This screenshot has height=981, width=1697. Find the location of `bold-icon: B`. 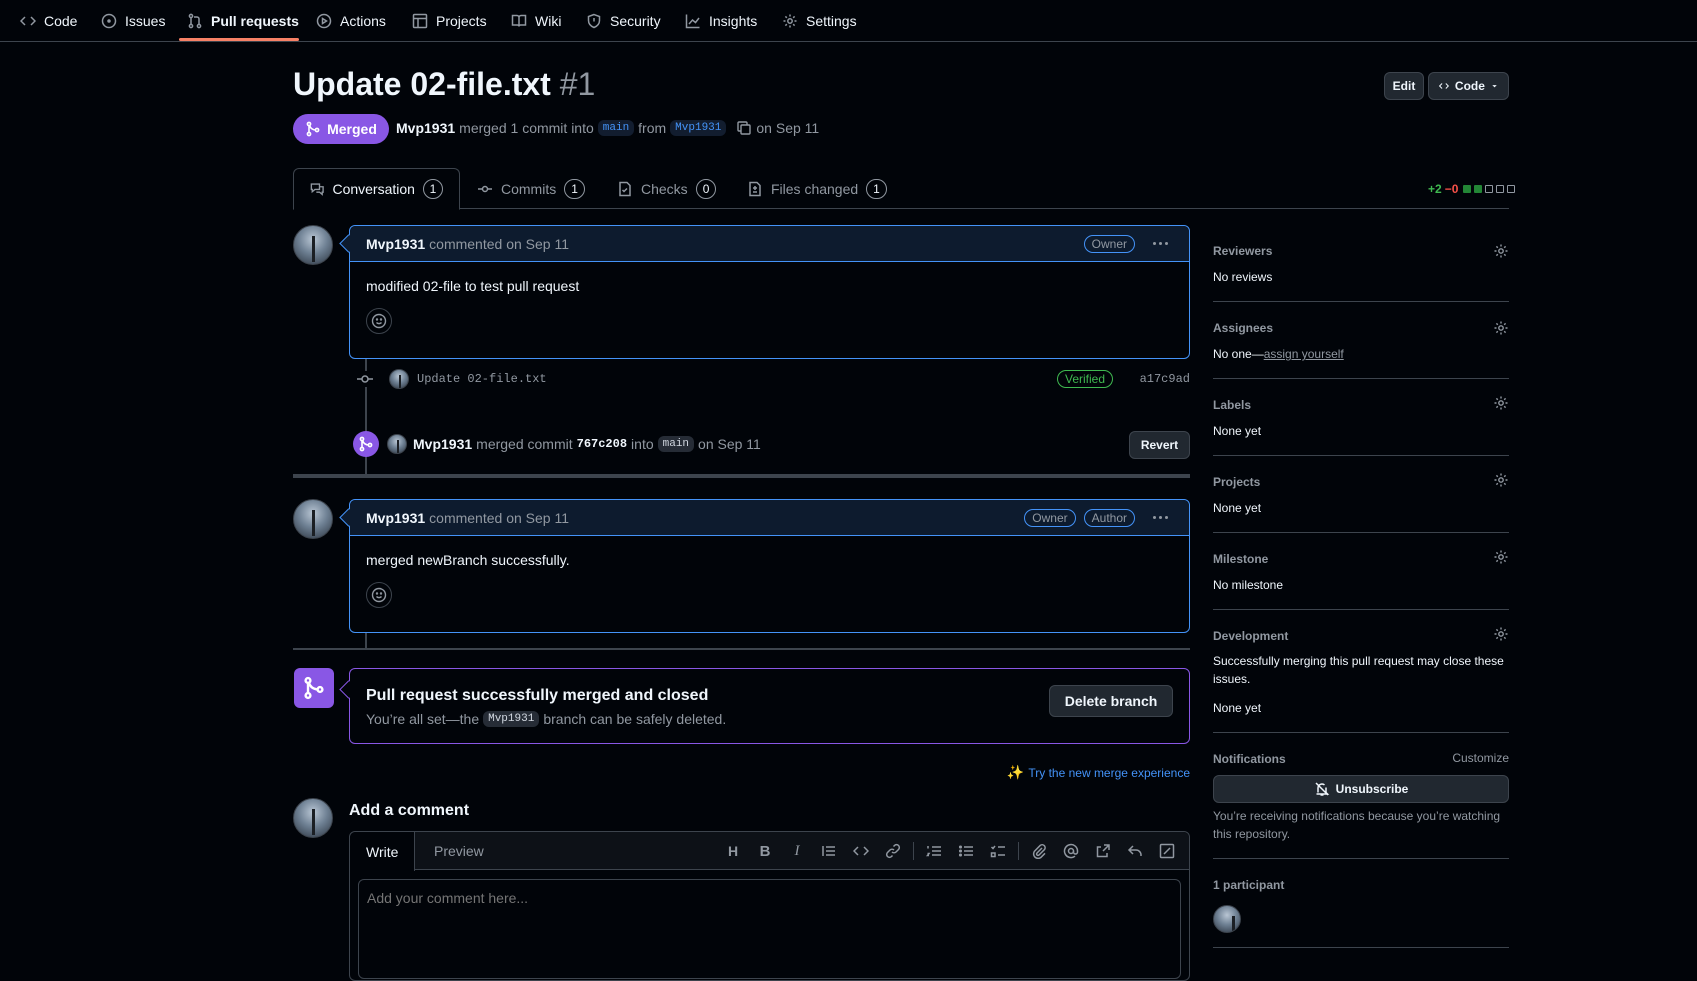

bold-icon: B is located at coordinates (765, 851).